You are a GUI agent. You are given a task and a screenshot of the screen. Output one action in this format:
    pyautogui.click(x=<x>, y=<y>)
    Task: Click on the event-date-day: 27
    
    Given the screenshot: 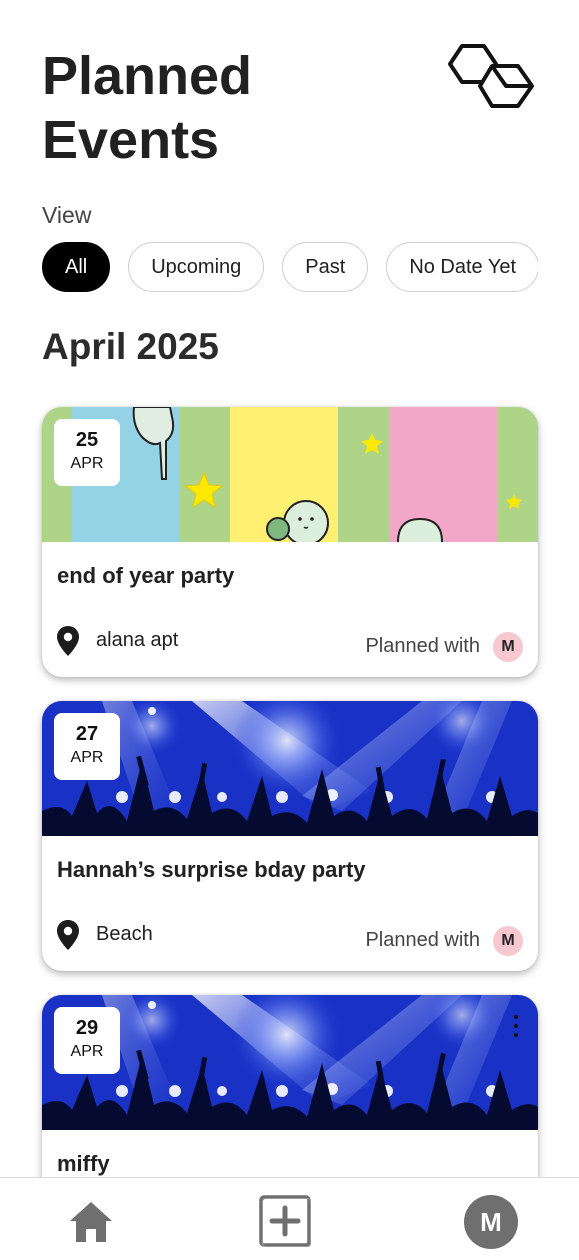 What is the action you would take?
    pyautogui.click(x=87, y=734)
    